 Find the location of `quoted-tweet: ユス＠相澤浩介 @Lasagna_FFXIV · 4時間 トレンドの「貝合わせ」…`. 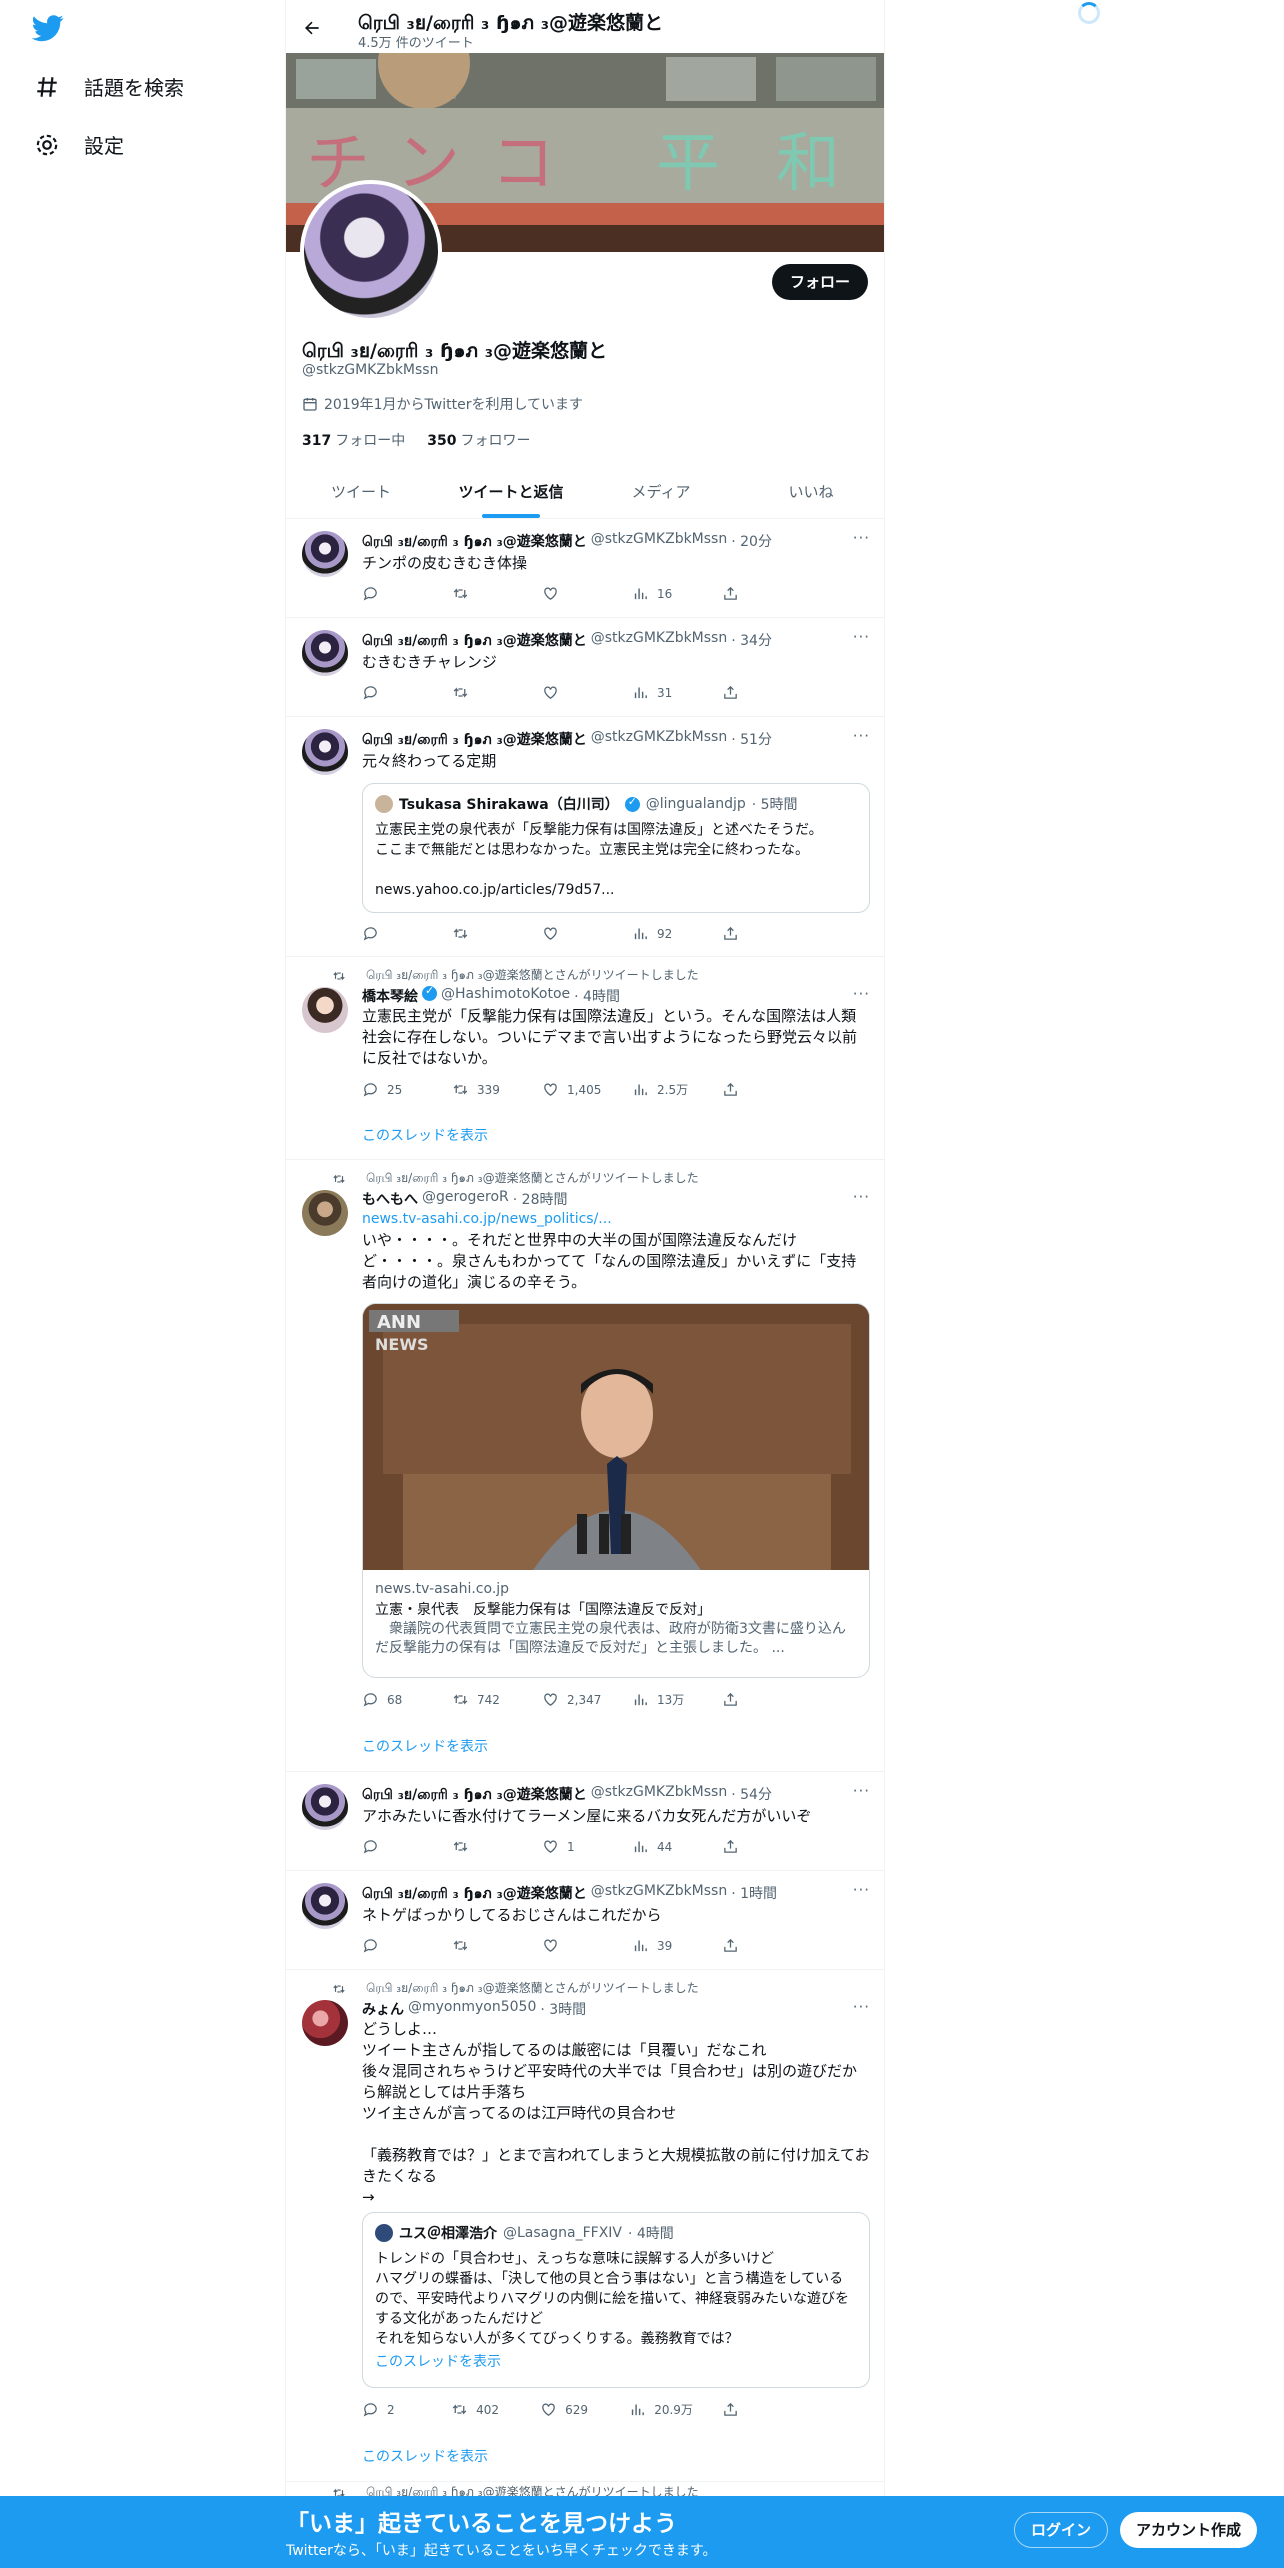

quoted-tweet: ユス＠相澤浩介 @Lasagna_FFXIV · 4時間 トレンドの「貝合わせ」… is located at coordinates (616, 2300).